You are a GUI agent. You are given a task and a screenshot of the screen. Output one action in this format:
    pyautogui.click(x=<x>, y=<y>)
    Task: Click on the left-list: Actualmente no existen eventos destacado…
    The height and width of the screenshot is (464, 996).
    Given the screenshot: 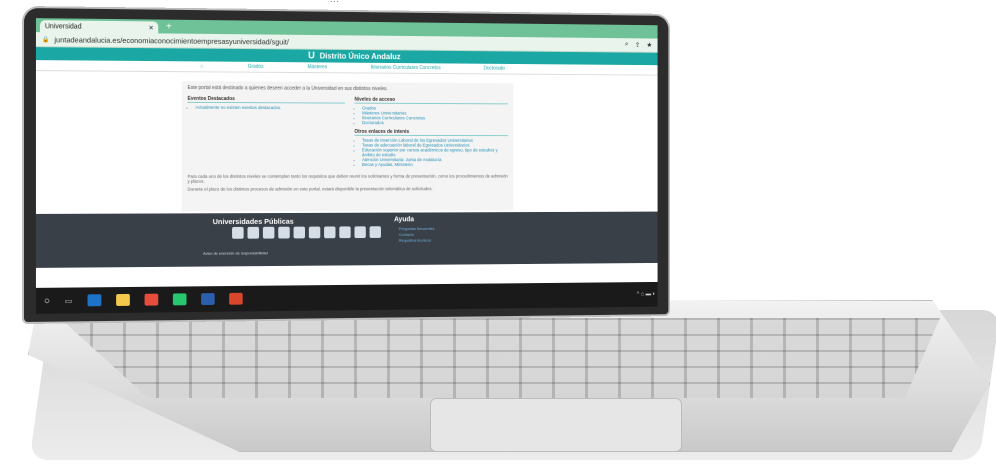 What is the action you would take?
    pyautogui.click(x=270, y=108)
    